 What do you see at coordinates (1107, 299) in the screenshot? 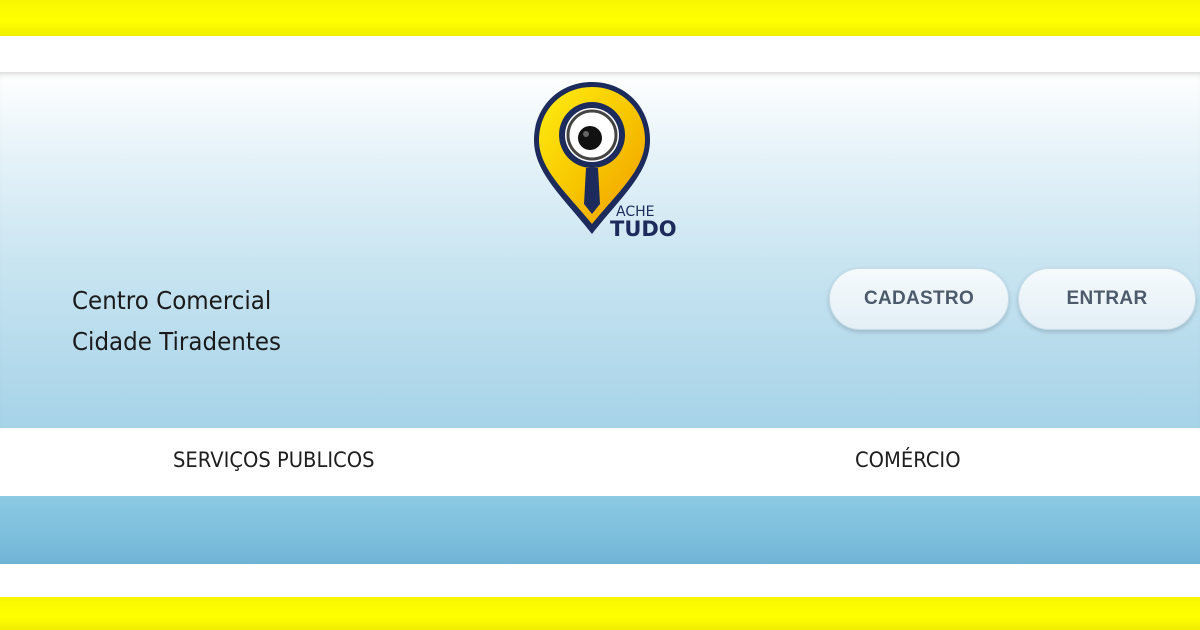
I see `login-button: ENTRAR` at bounding box center [1107, 299].